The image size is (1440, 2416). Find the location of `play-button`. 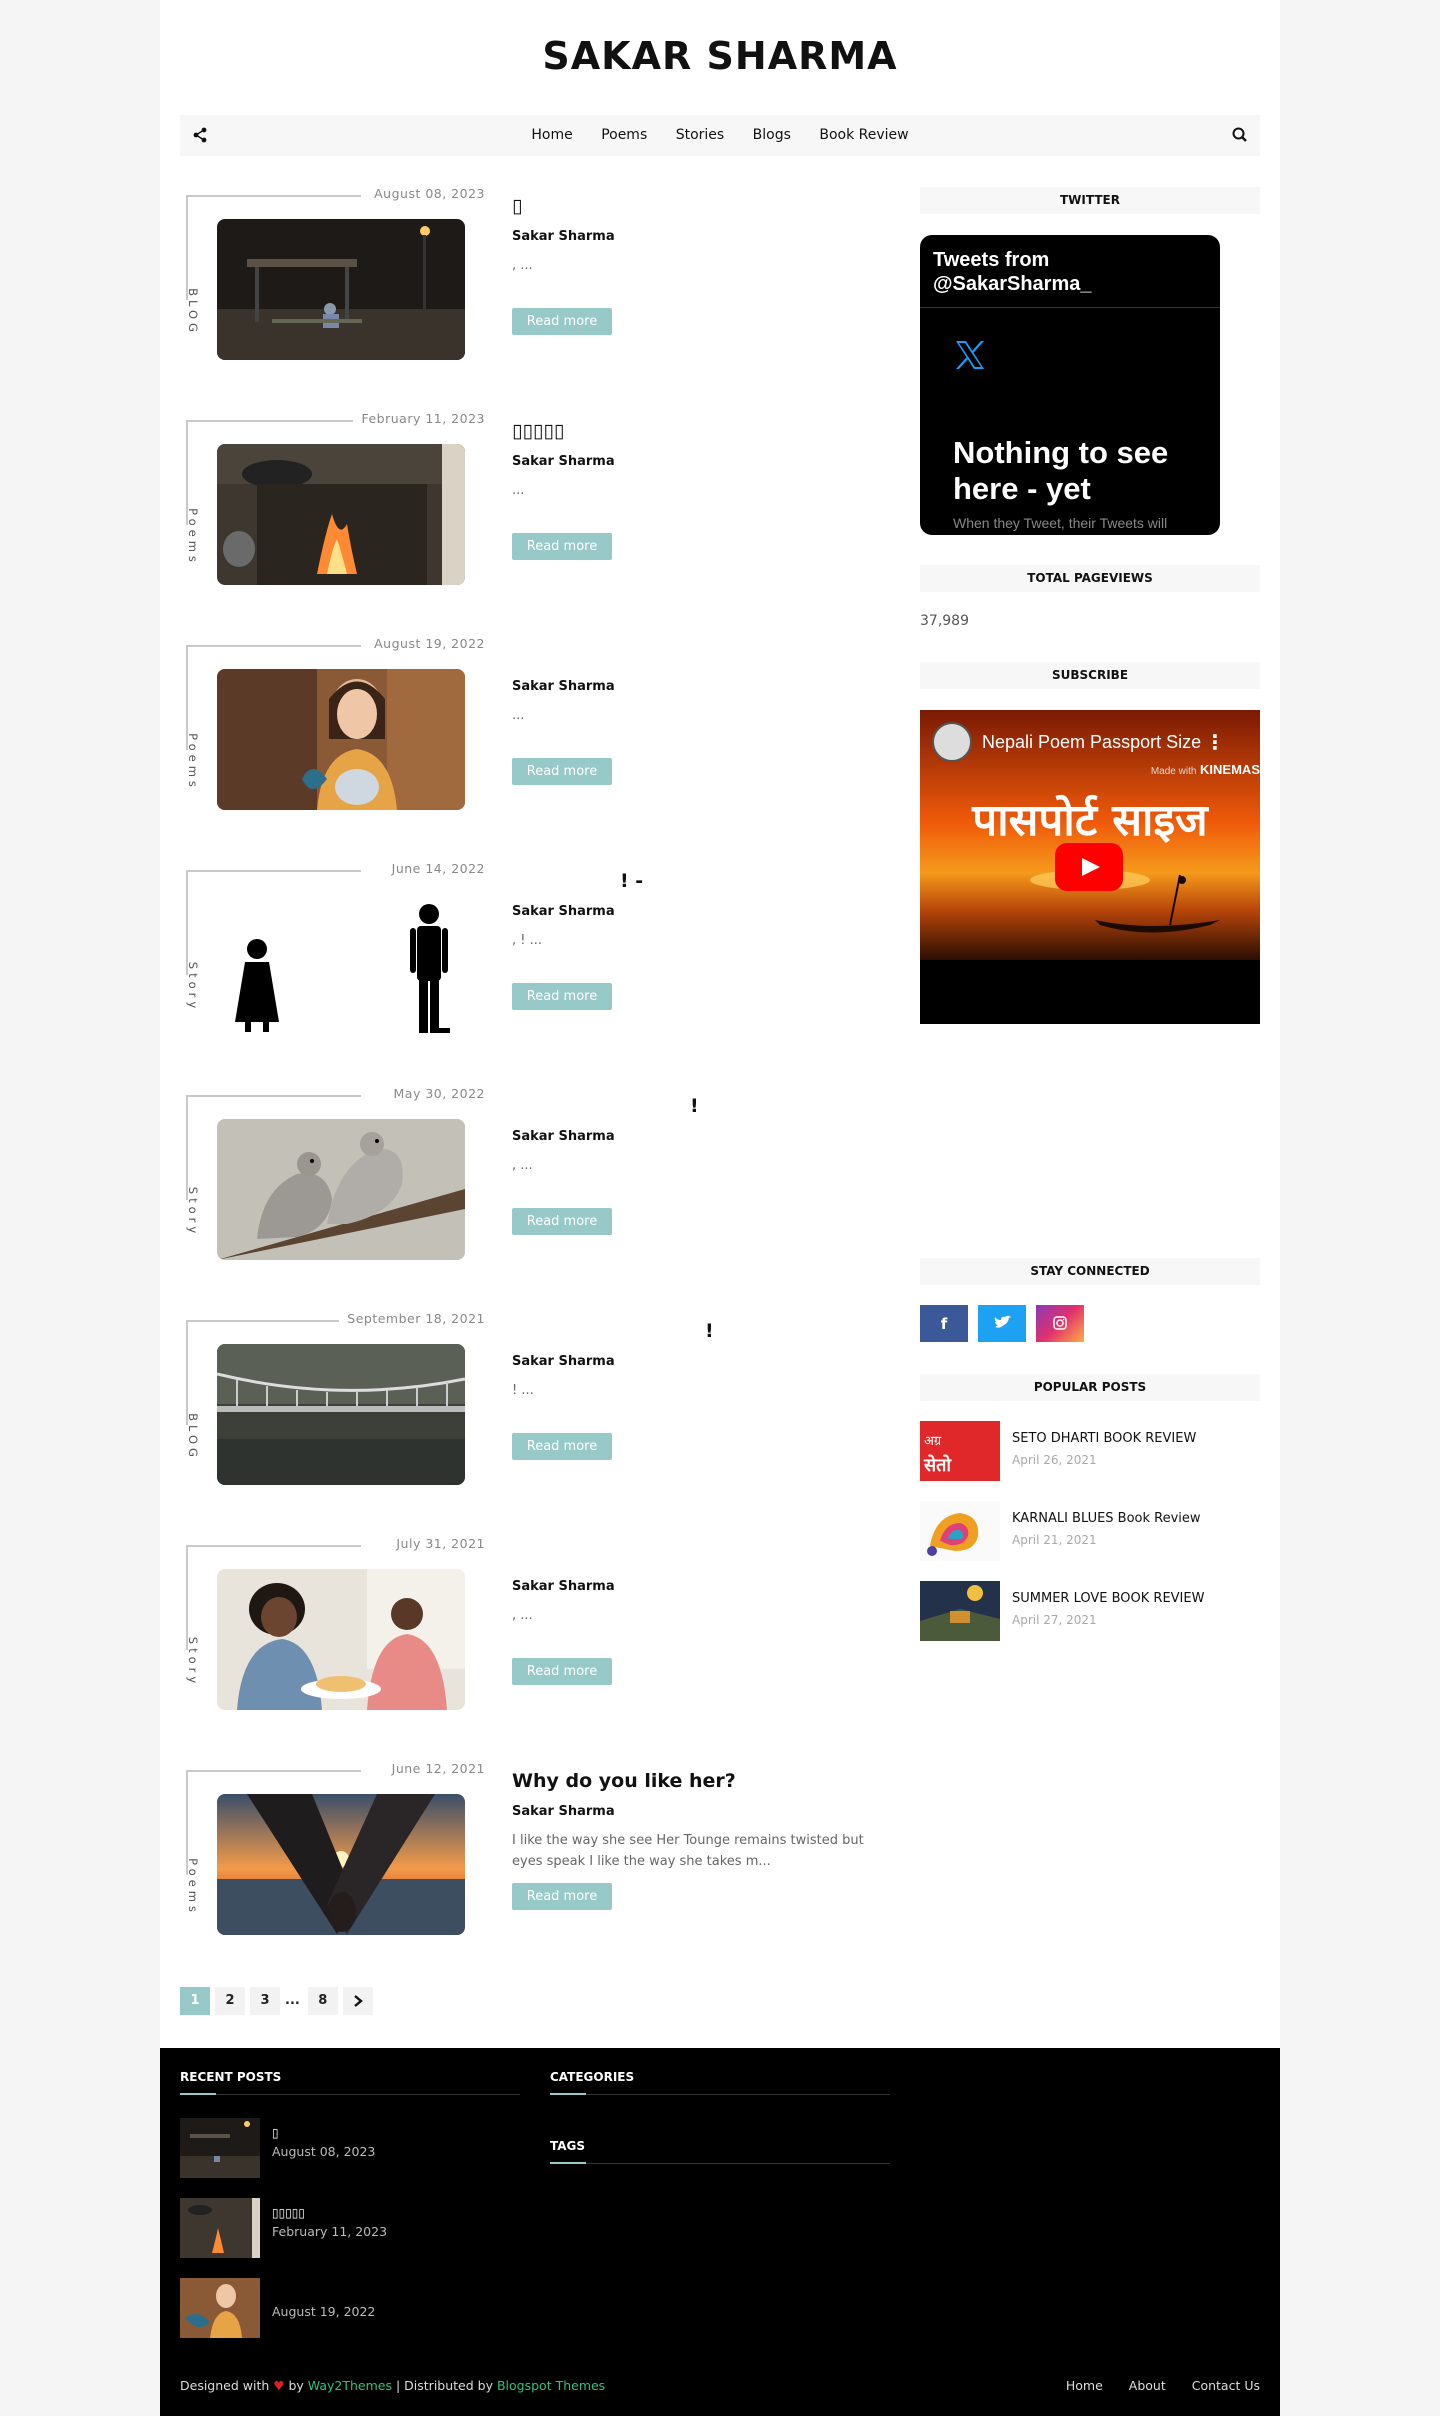

play-button is located at coordinates (1089, 867).